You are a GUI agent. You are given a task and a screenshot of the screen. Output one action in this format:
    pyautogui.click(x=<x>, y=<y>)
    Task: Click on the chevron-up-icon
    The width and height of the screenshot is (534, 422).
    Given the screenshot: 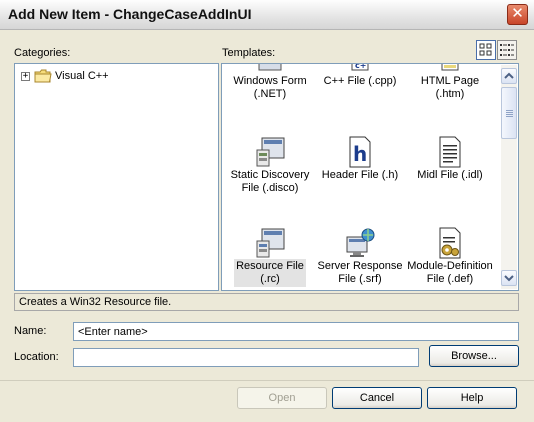 What is the action you would take?
    pyautogui.click(x=509, y=75)
    